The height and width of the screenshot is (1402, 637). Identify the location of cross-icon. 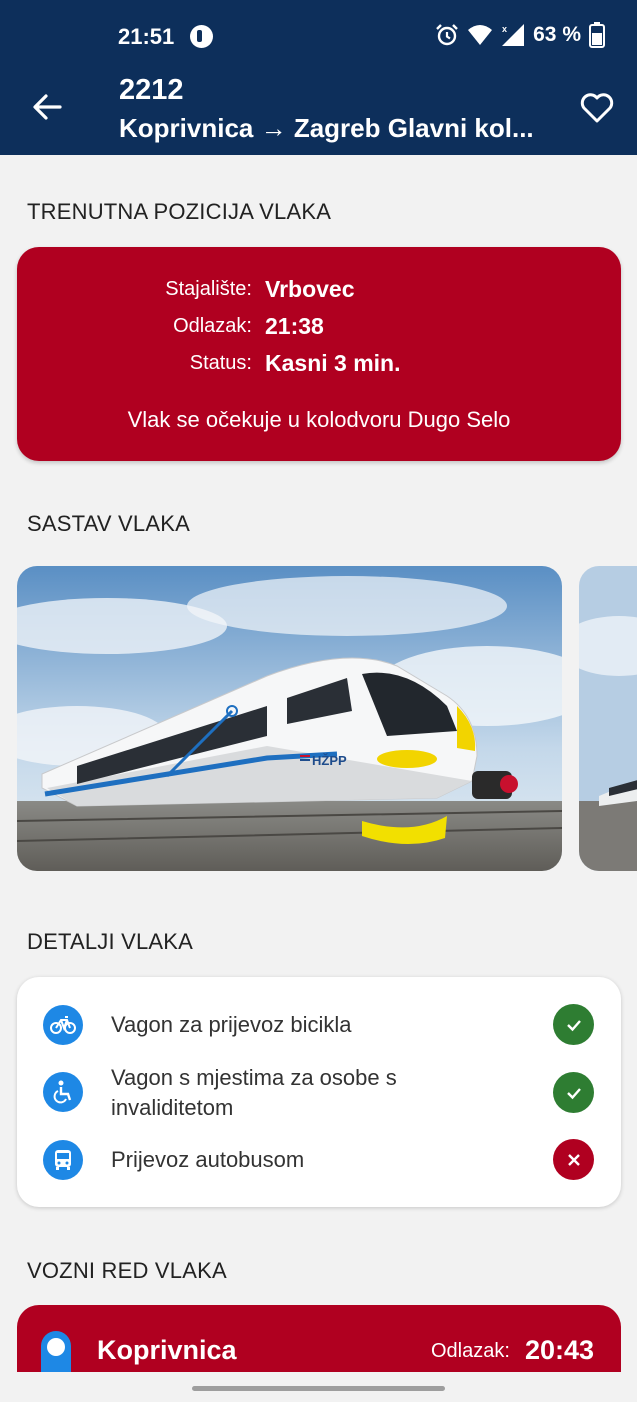
(573, 1159).